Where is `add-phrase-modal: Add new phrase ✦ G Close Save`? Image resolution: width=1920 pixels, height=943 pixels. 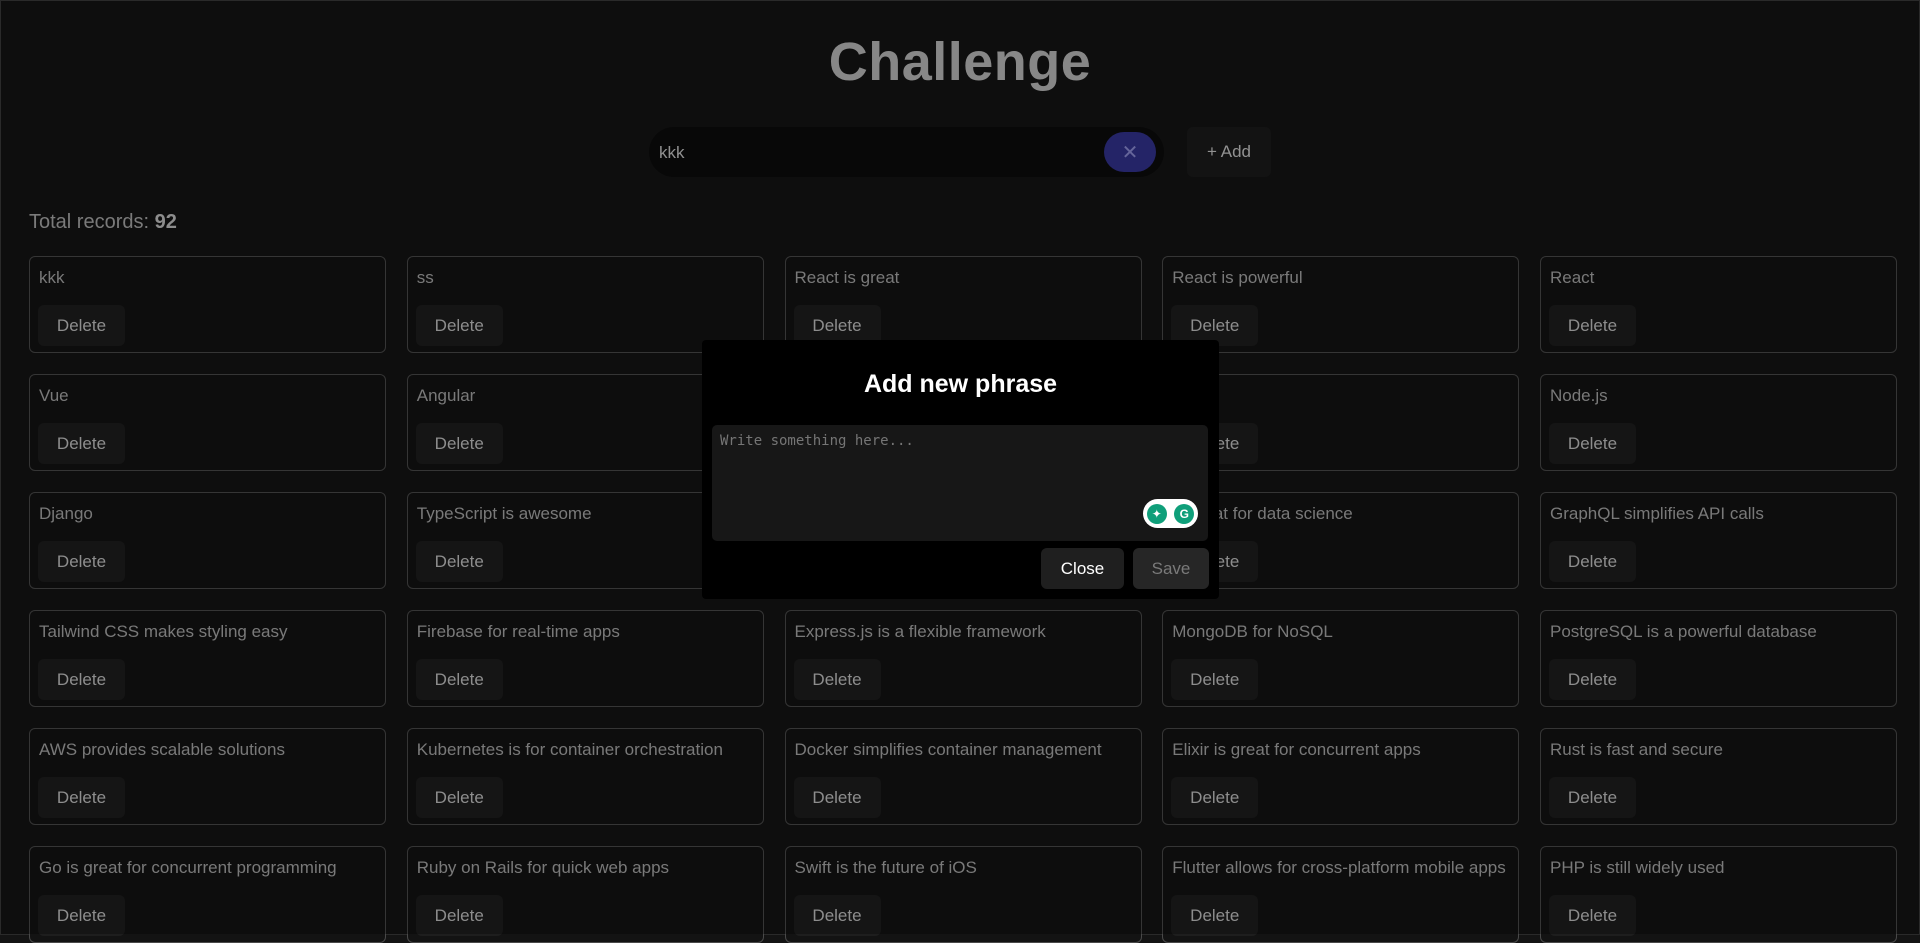
add-phrase-modal: Add new phrase ✦ G Close Save is located at coordinates (960, 469).